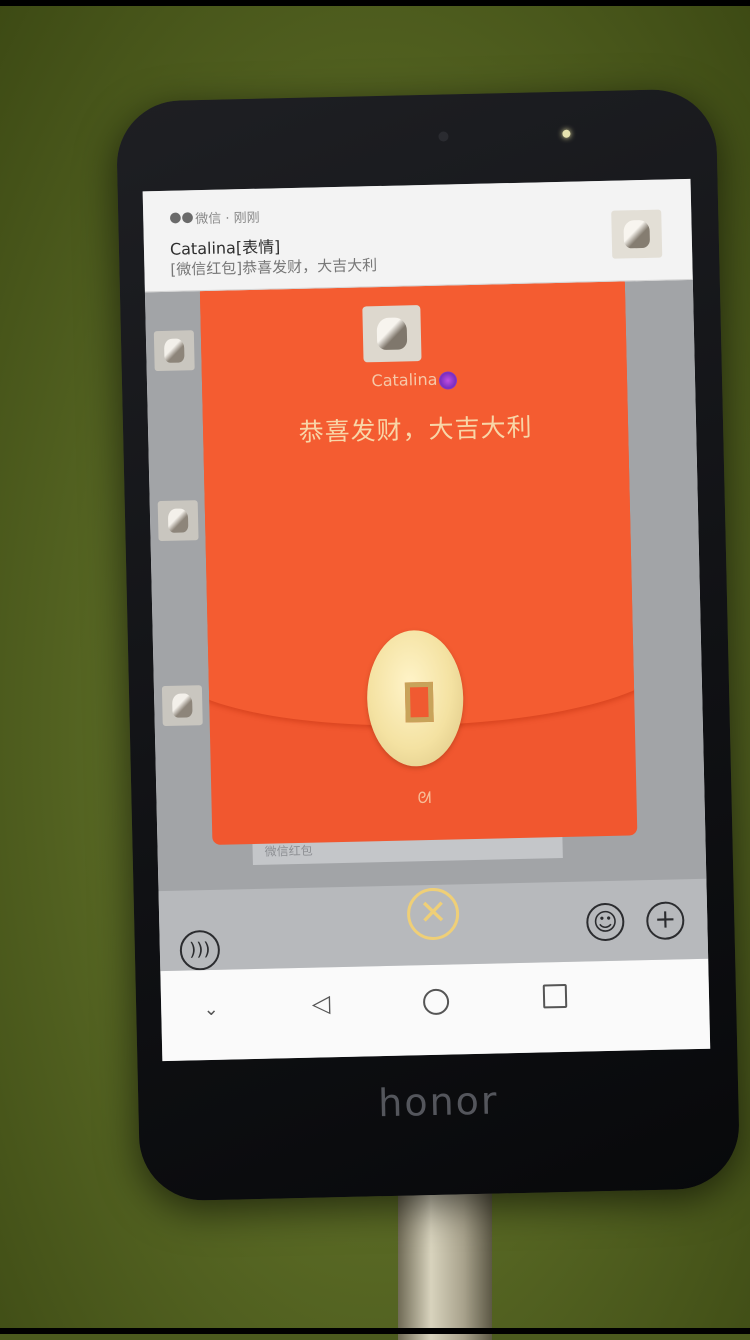 The height and width of the screenshot is (1340, 750). Describe the element at coordinates (445, 1260) in the screenshot. I see `usb-cable` at that location.